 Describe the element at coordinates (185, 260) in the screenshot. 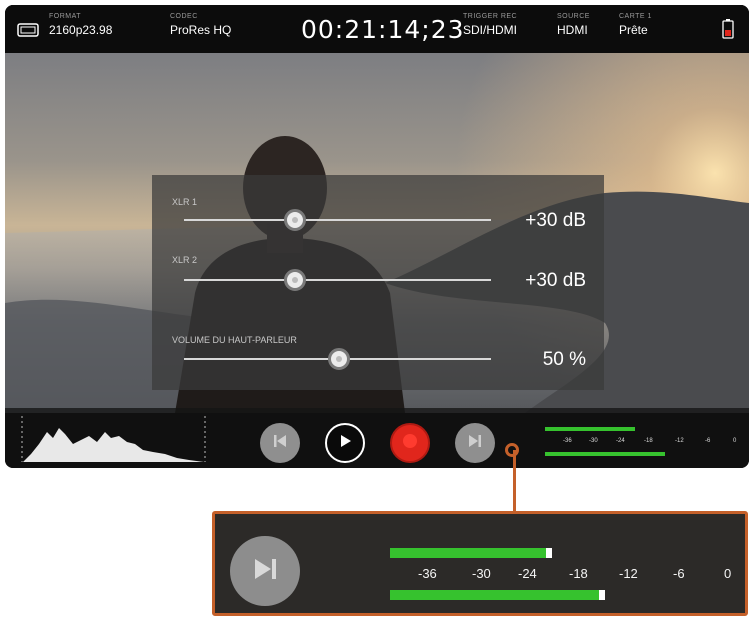

I see `xlr2-label: XLR 2` at that location.